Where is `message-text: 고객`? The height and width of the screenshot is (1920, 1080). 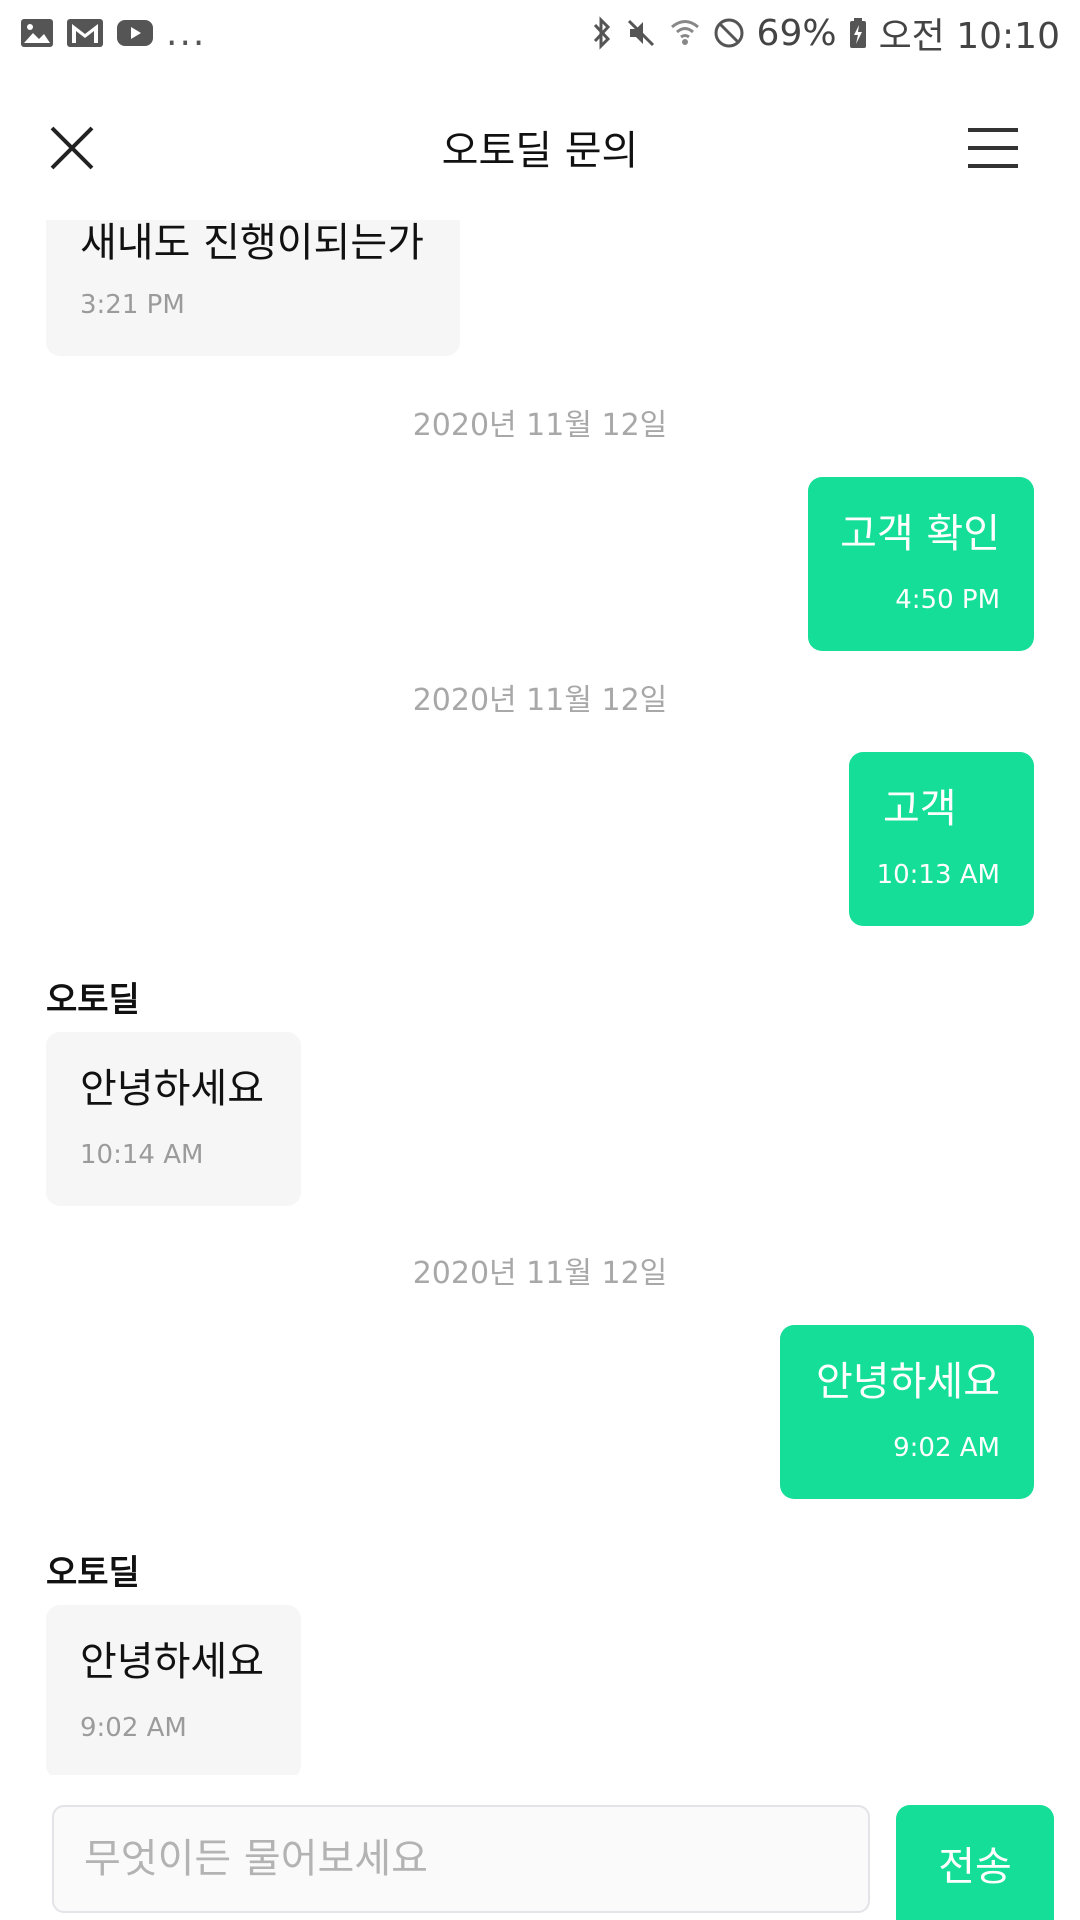 message-text: 고객 is located at coordinates (920, 809).